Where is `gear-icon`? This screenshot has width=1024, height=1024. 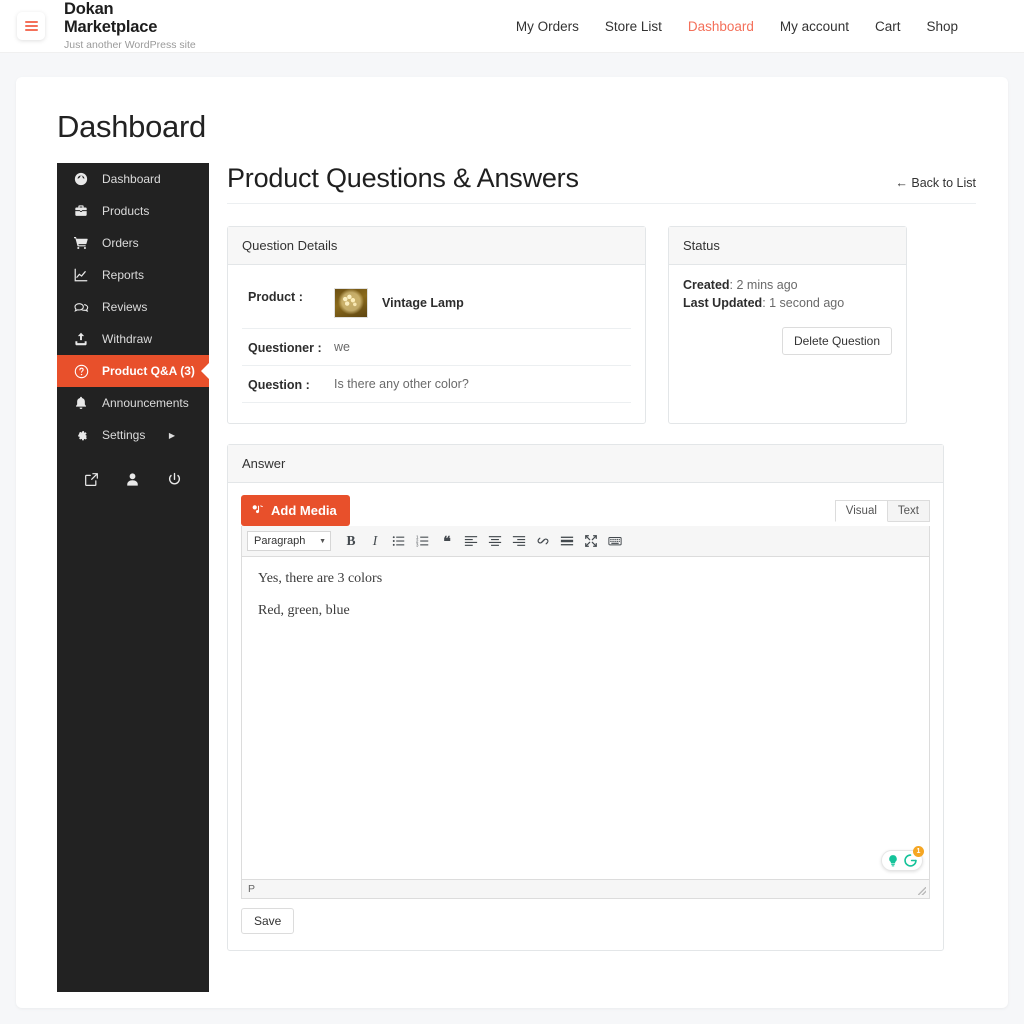
gear-icon is located at coordinates (84, 435).